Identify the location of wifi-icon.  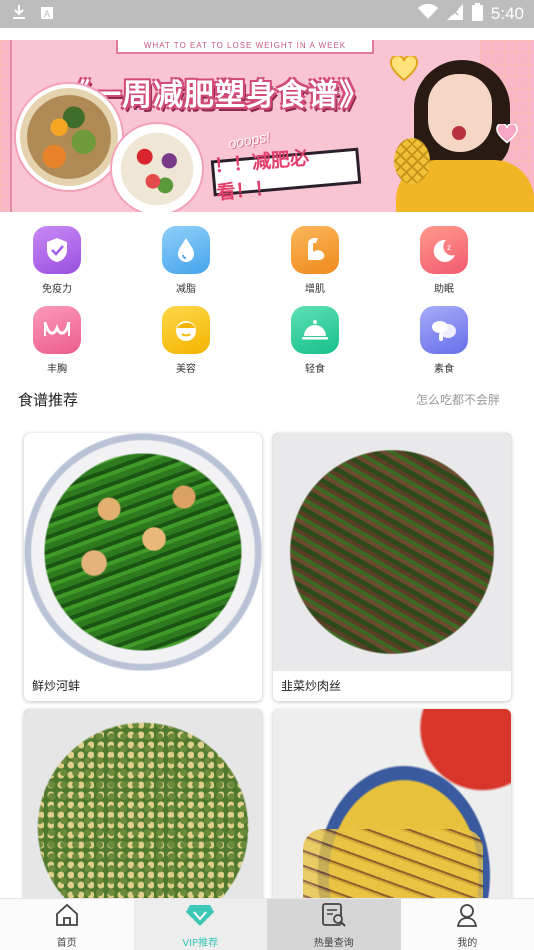
(427, 13).